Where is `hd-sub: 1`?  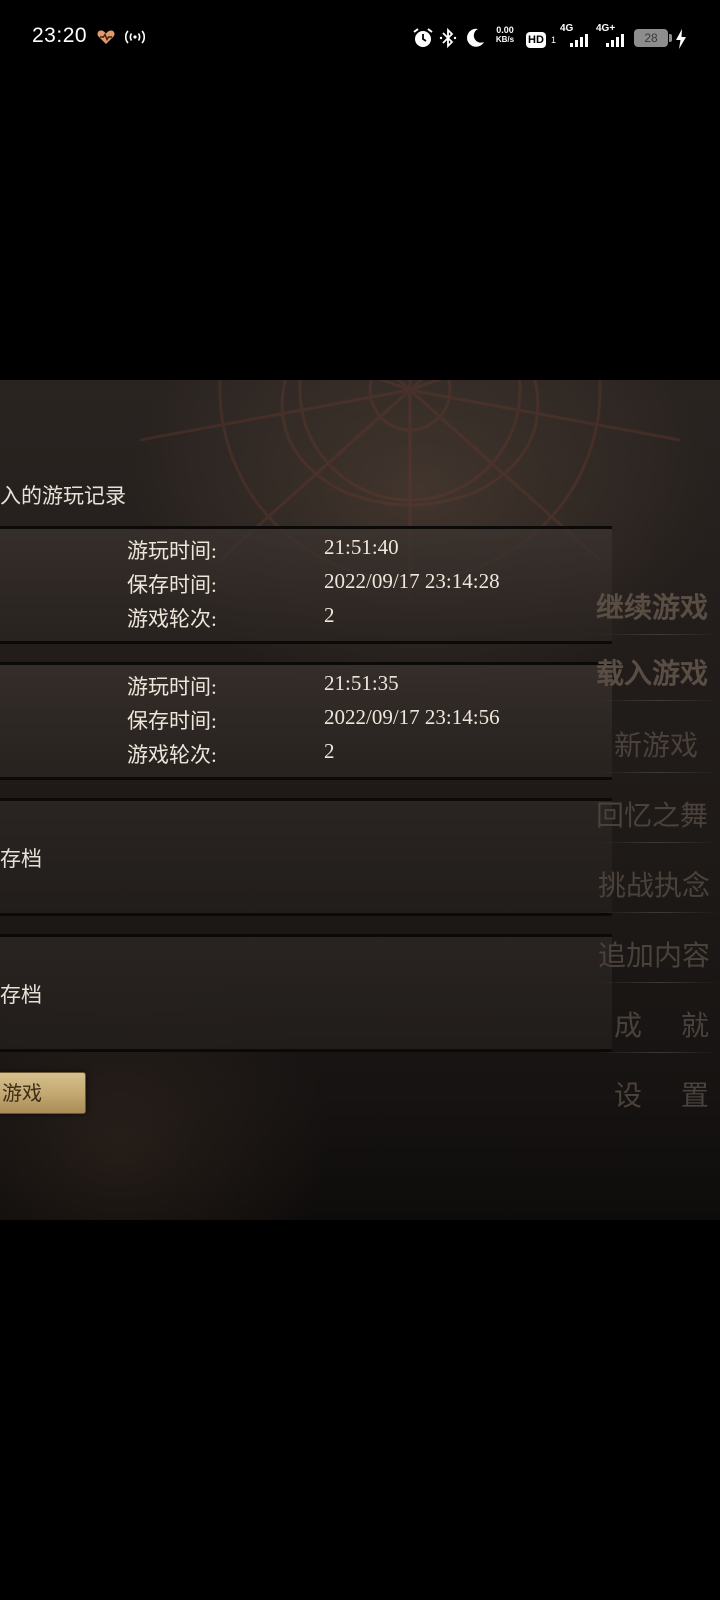
hd-sub: 1 is located at coordinates (553, 40).